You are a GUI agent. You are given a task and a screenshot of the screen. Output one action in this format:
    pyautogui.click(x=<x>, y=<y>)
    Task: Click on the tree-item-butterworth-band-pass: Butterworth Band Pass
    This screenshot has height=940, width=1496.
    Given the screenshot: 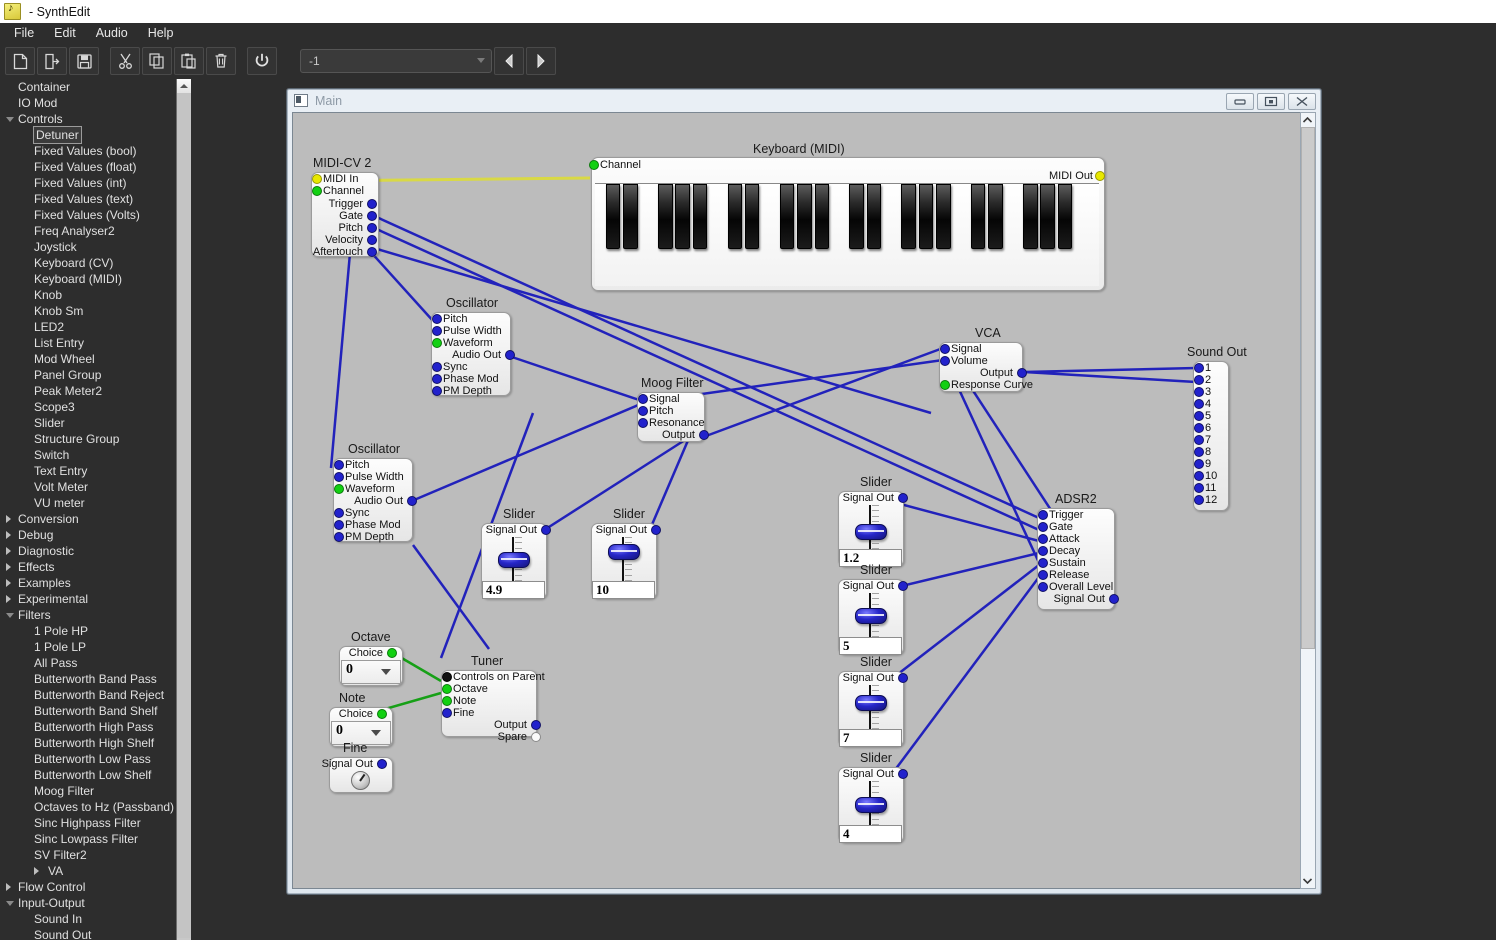 What is the action you would take?
    pyautogui.click(x=88, y=679)
    